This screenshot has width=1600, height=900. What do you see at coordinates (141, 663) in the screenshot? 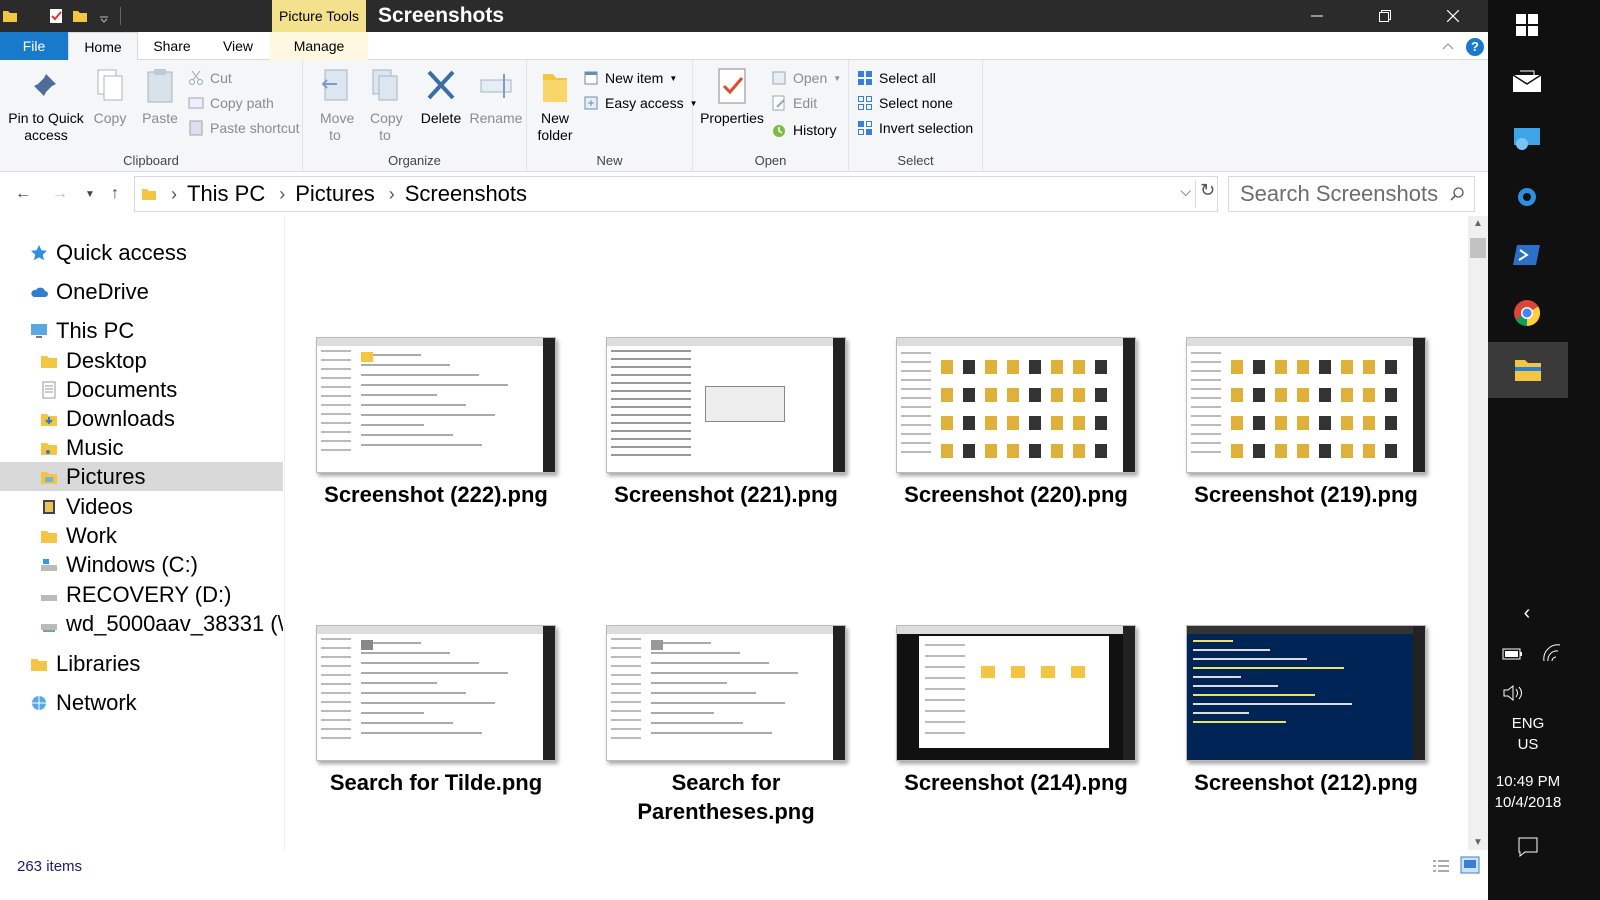
I see `nav-item-libraries: Libraries` at bounding box center [141, 663].